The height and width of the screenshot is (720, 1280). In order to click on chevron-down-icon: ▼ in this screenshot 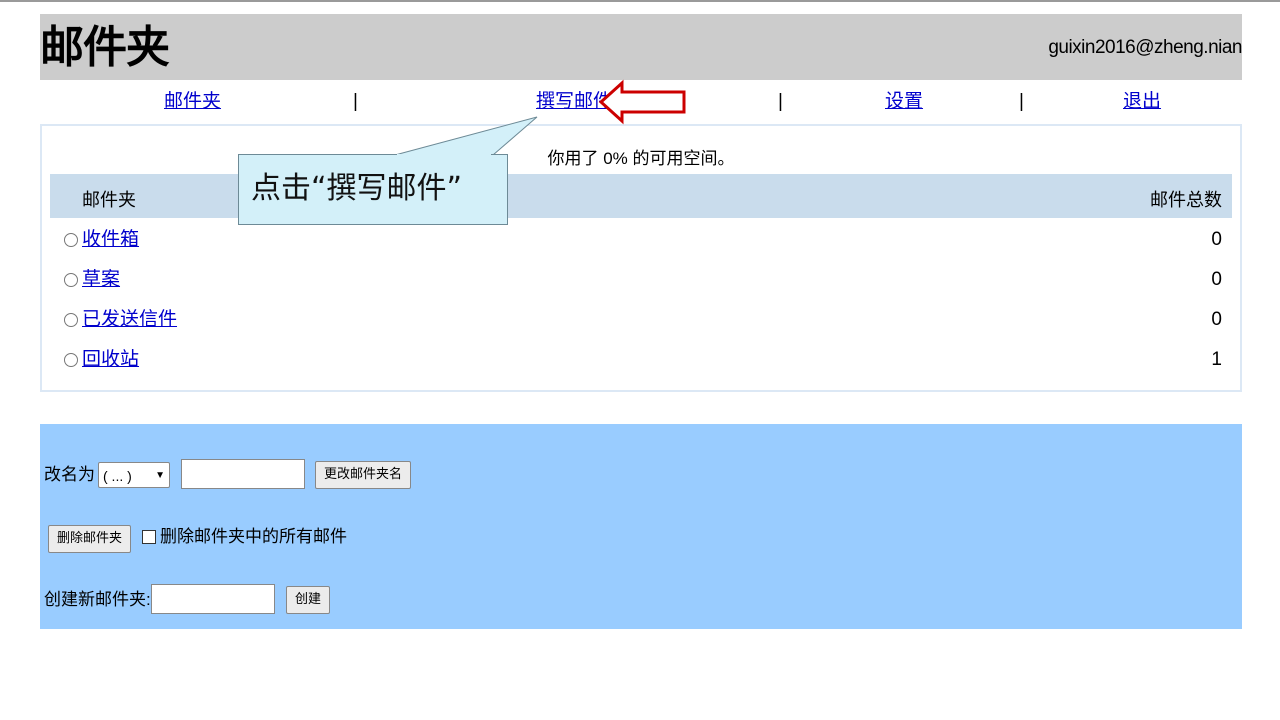, I will do `click(160, 475)`.